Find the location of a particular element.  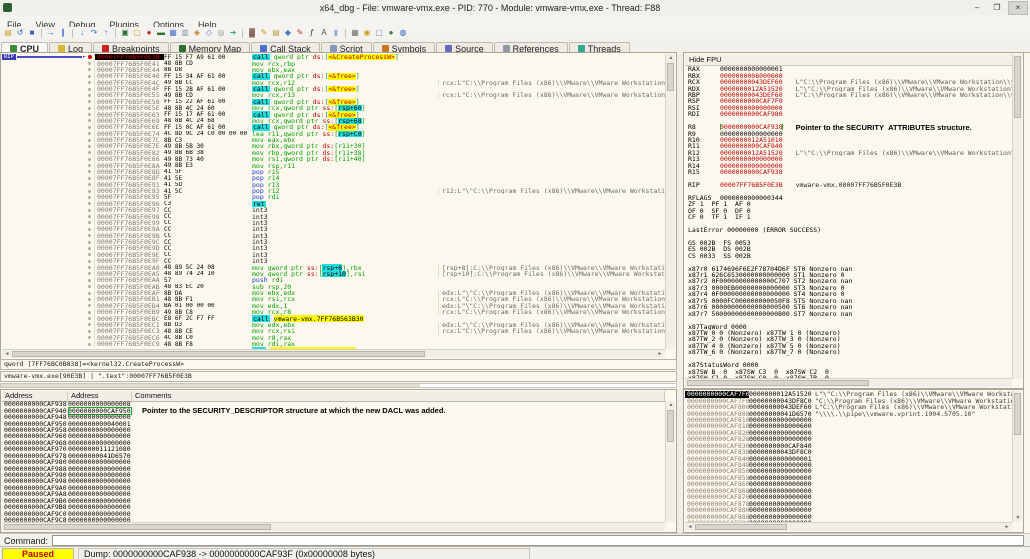

eraser-icon: ✎ is located at coordinates (300, 33).